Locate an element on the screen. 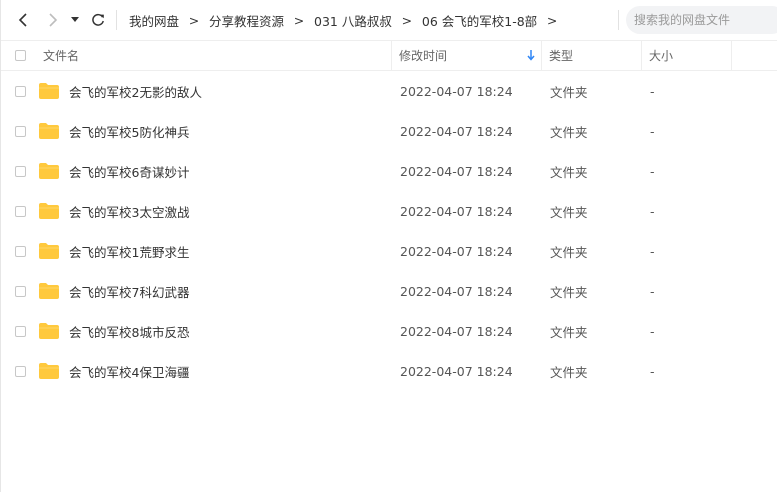  search-input is located at coordinates (704, 20).